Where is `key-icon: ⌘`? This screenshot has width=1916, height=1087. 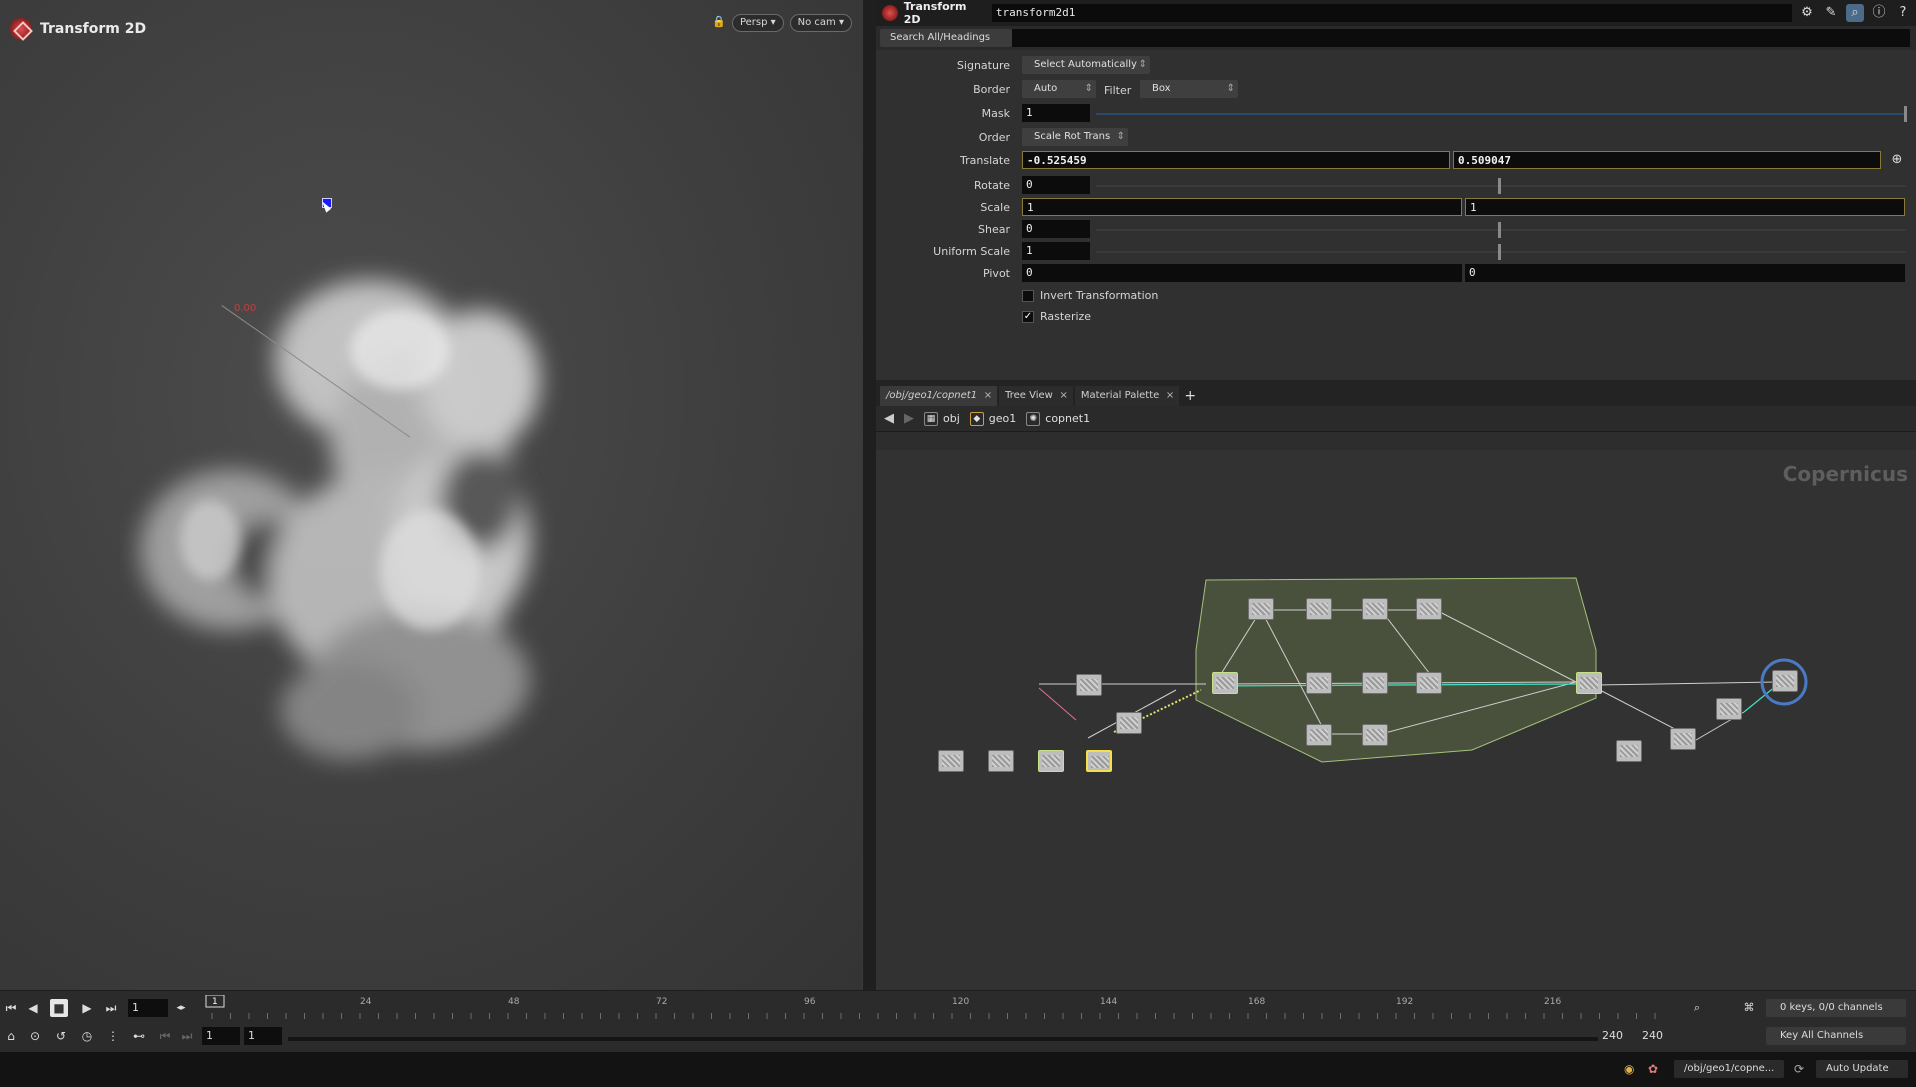
key-icon: ⌘ is located at coordinates (1749, 1008).